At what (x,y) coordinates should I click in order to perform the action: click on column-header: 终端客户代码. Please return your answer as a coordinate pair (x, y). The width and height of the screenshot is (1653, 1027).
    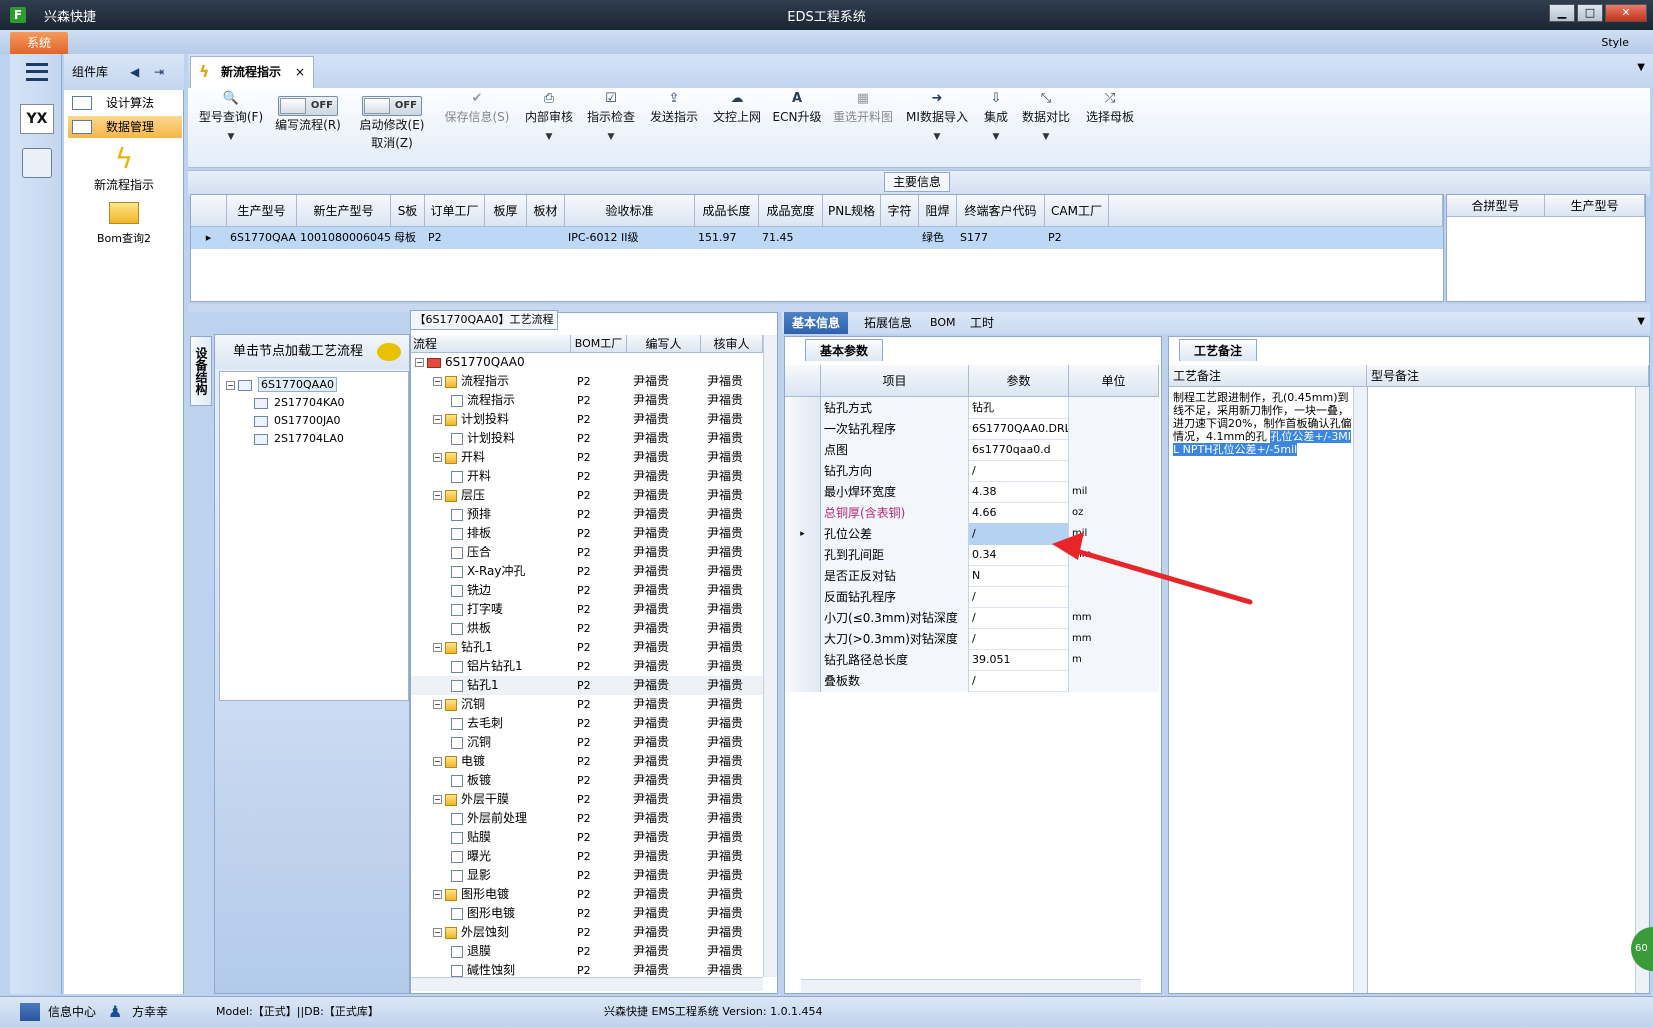
    Looking at the image, I should click on (1001, 211).